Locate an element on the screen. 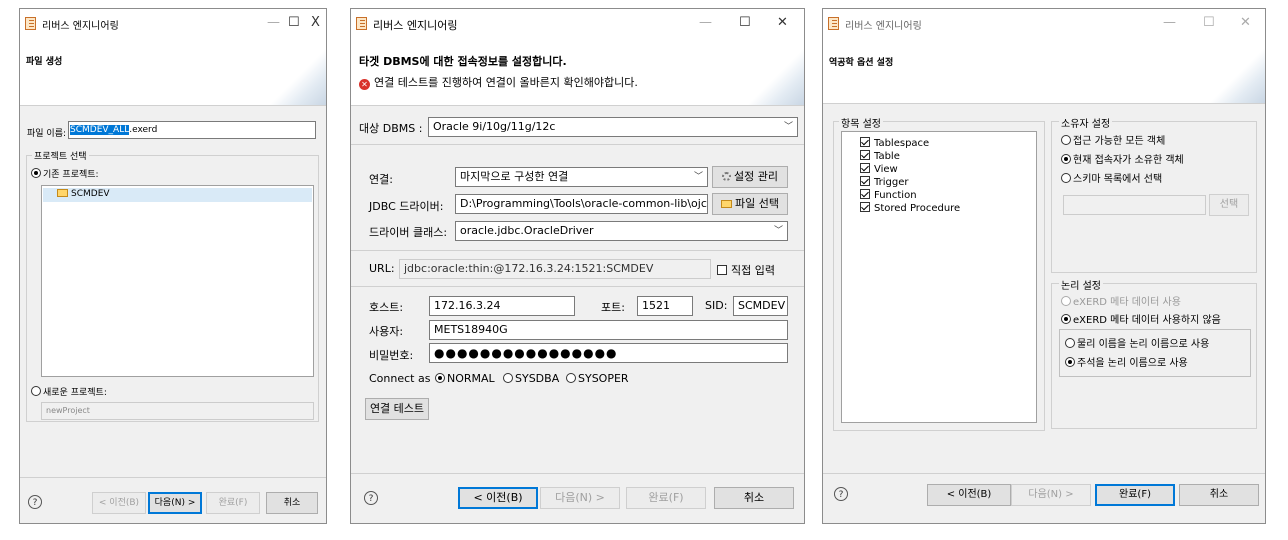 The width and height of the screenshot is (1288, 540). connect-as-sysoper-radio: SYSOPER is located at coordinates (597, 378).